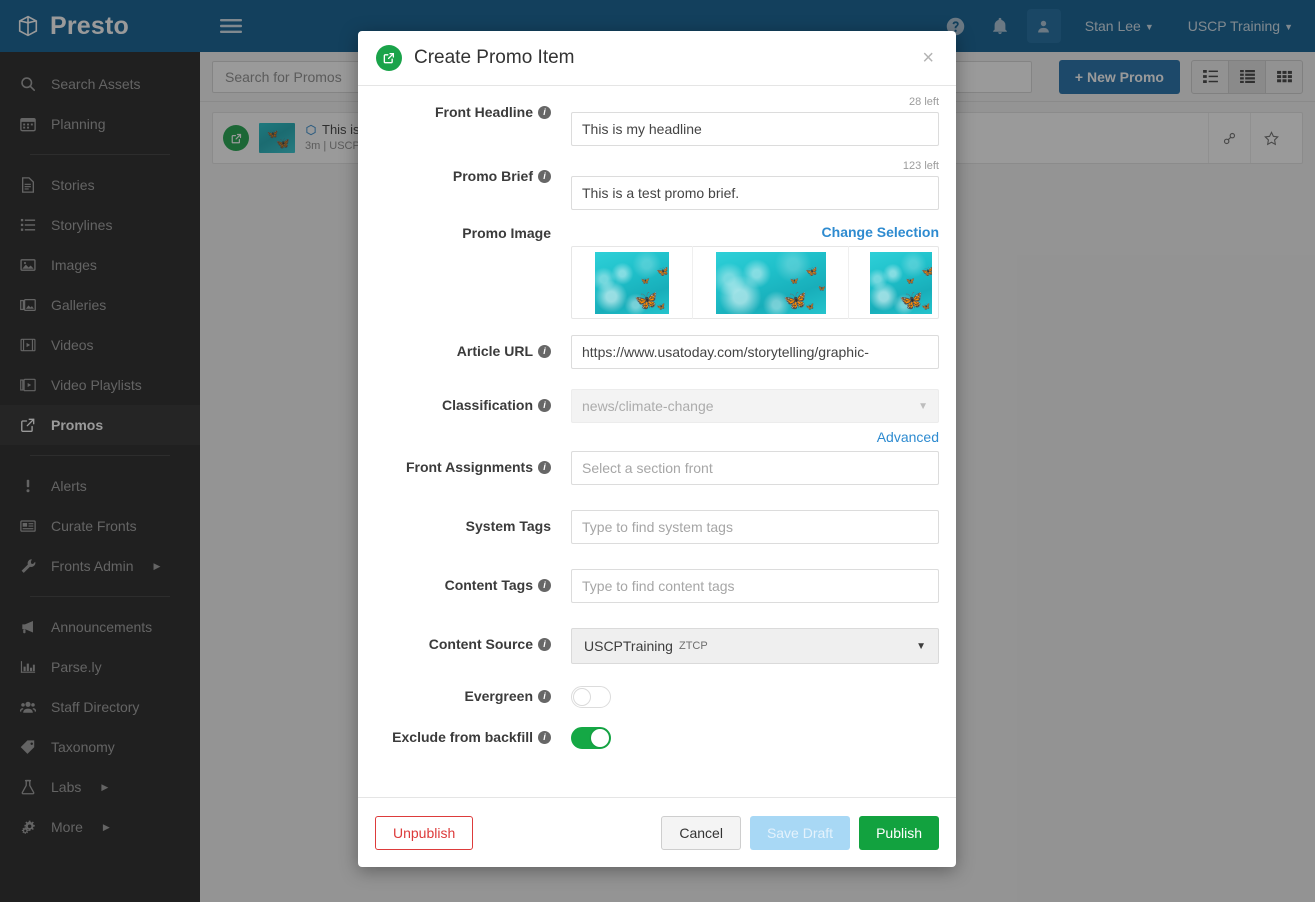 The height and width of the screenshot is (902, 1315). I want to click on exclude-backfill-control, so click(755, 735).